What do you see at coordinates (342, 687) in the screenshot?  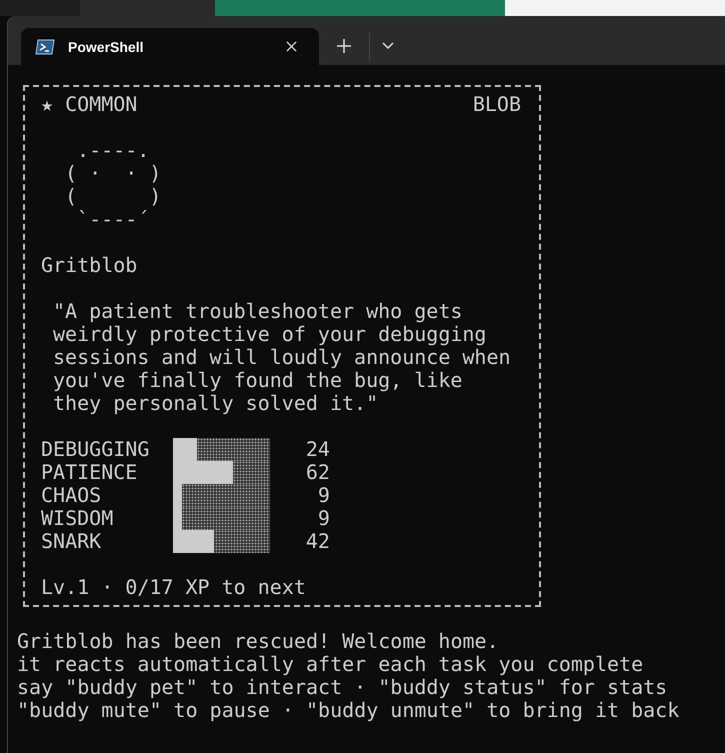 I see `output-line: say "buddy pet" to interact · "buddy status" for stats` at bounding box center [342, 687].